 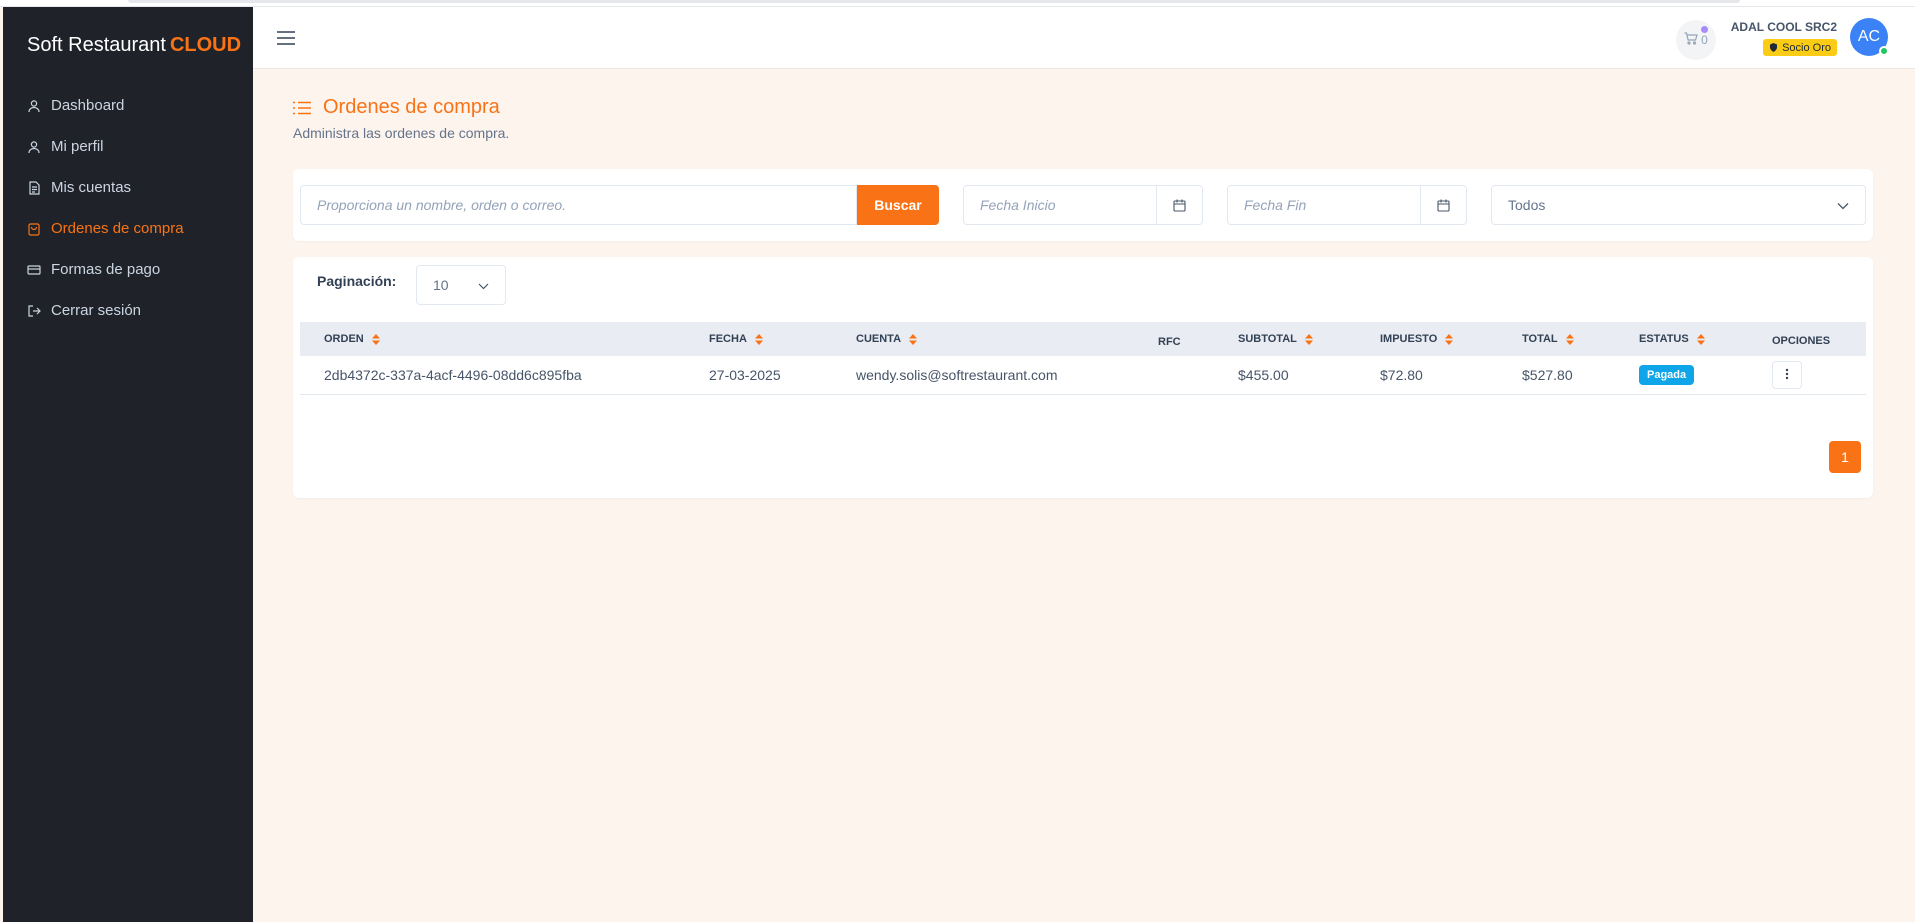 I want to click on sidebar-item-label: Formas de pago, so click(x=106, y=269).